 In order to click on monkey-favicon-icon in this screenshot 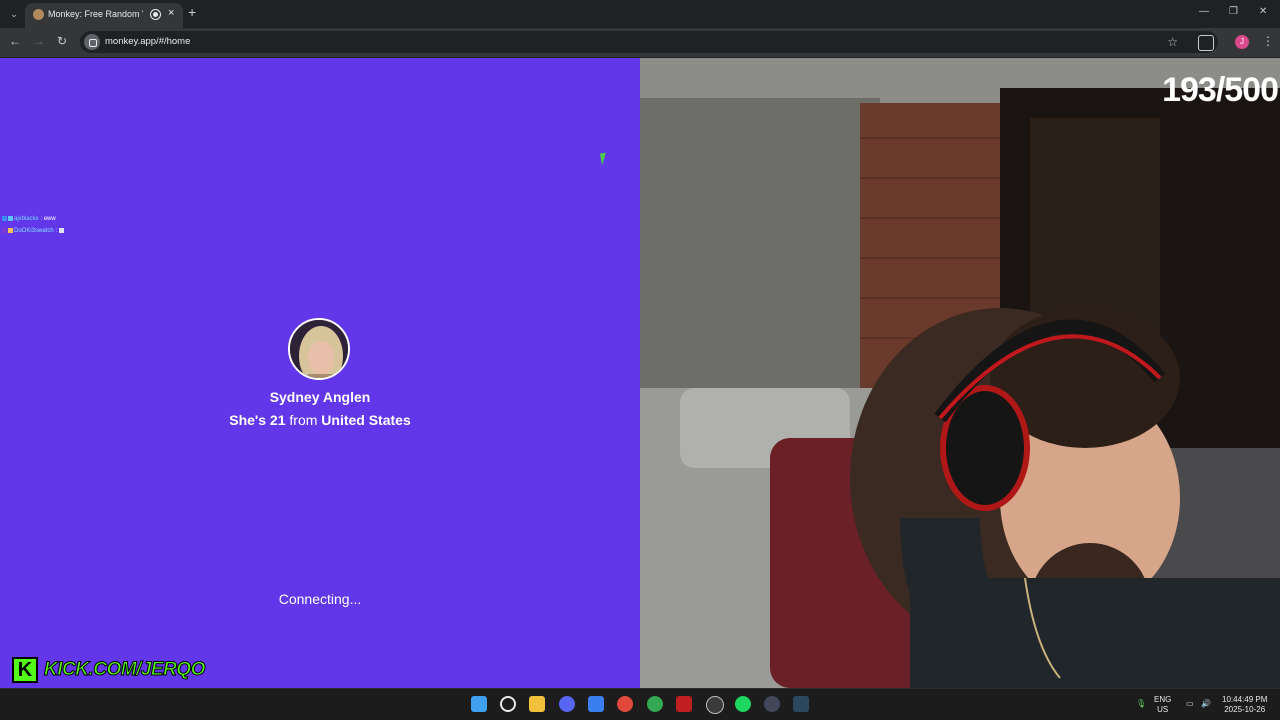, I will do `click(38, 14)`.